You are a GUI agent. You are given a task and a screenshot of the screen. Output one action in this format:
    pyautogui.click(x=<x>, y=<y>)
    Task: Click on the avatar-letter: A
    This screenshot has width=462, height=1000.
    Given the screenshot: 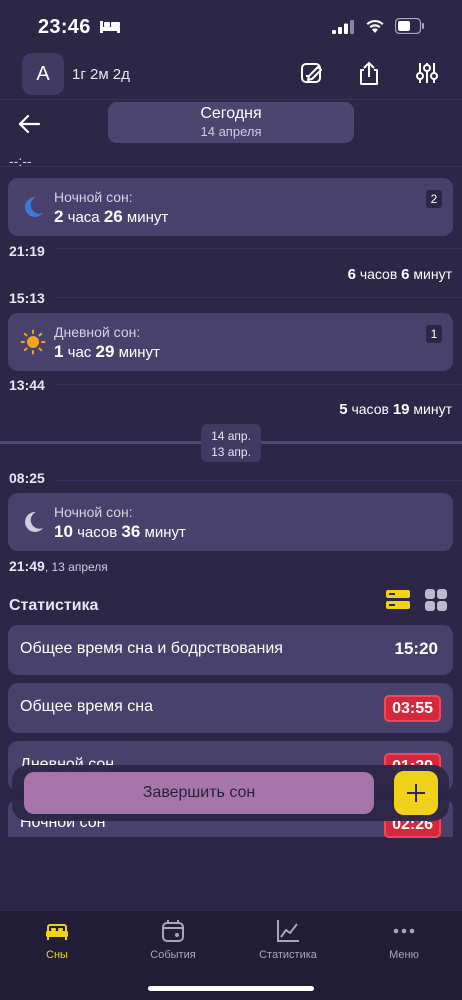 What is the action you would take?
    pyautogui.click(x=43, y=73)
    